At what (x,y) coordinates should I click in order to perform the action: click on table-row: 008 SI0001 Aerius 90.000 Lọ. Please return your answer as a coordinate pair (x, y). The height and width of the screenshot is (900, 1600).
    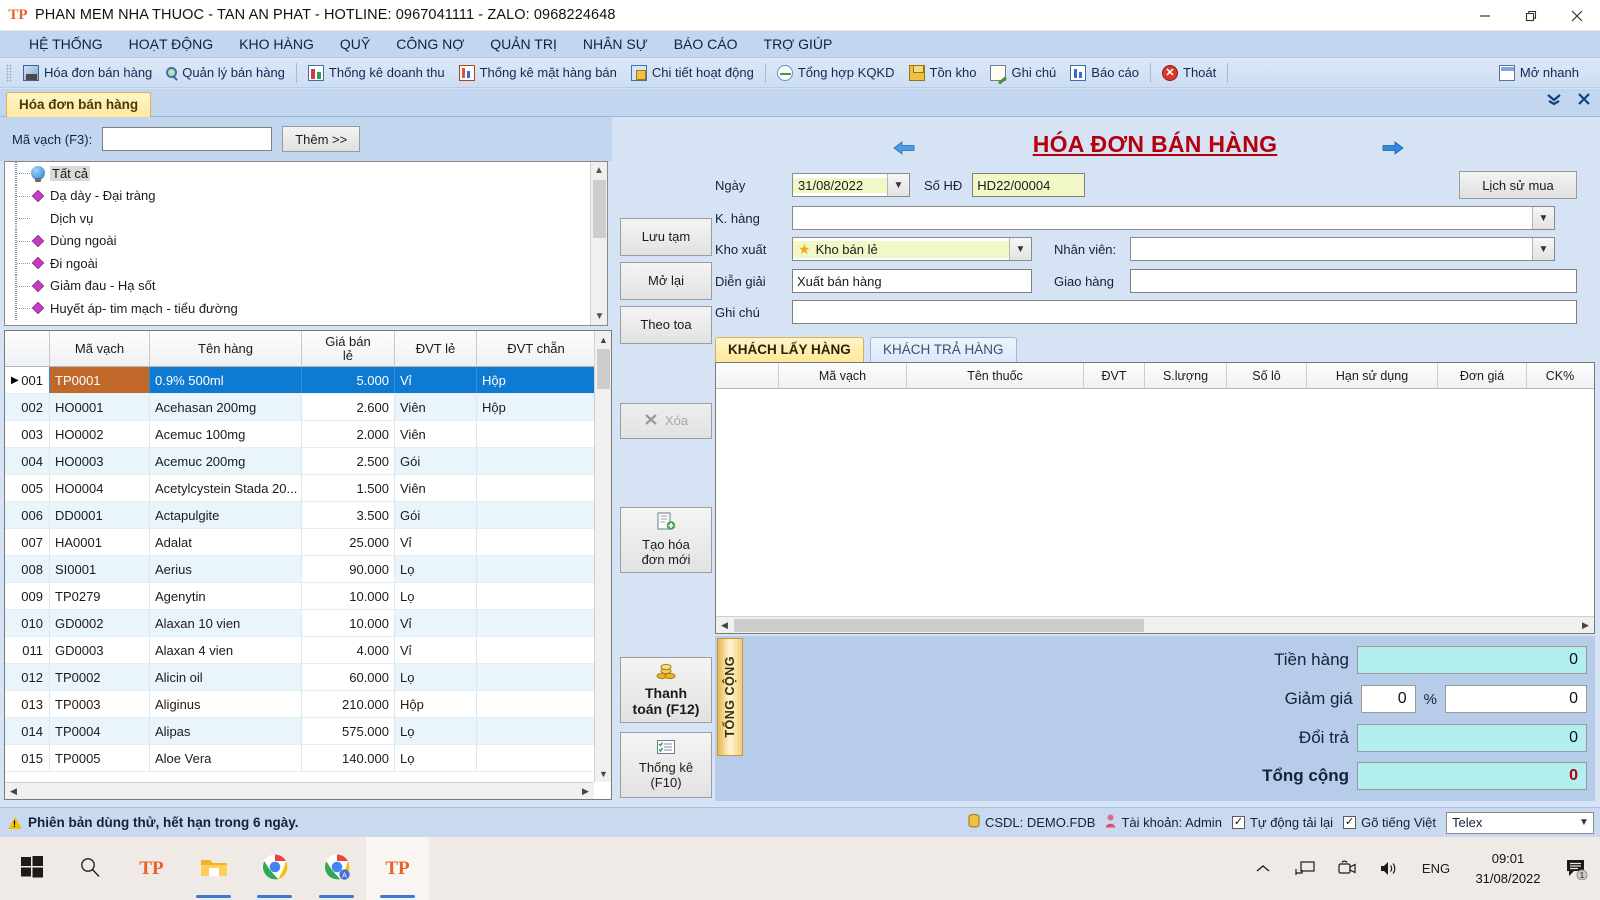
    Looking at the image, I should click on (308, 569).